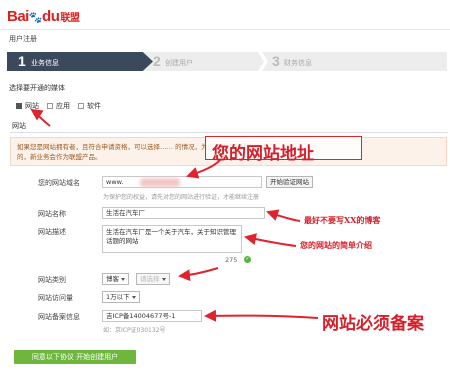  Describe the element at coordinates (283, 215) in the screenshot. I see `arrow-to-name` at that location.